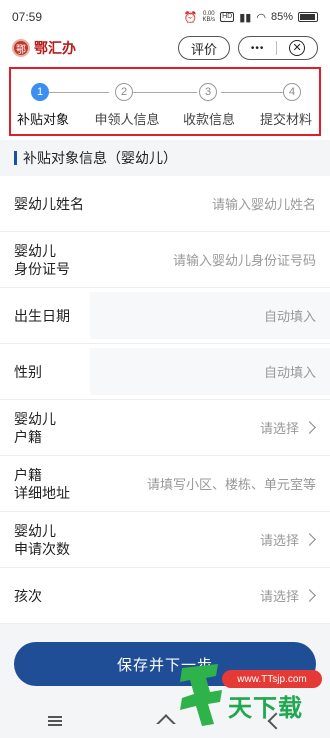  Describe the element at coordinates (204, 48) in the screenshot. I see `review-button: 评价` at that location.